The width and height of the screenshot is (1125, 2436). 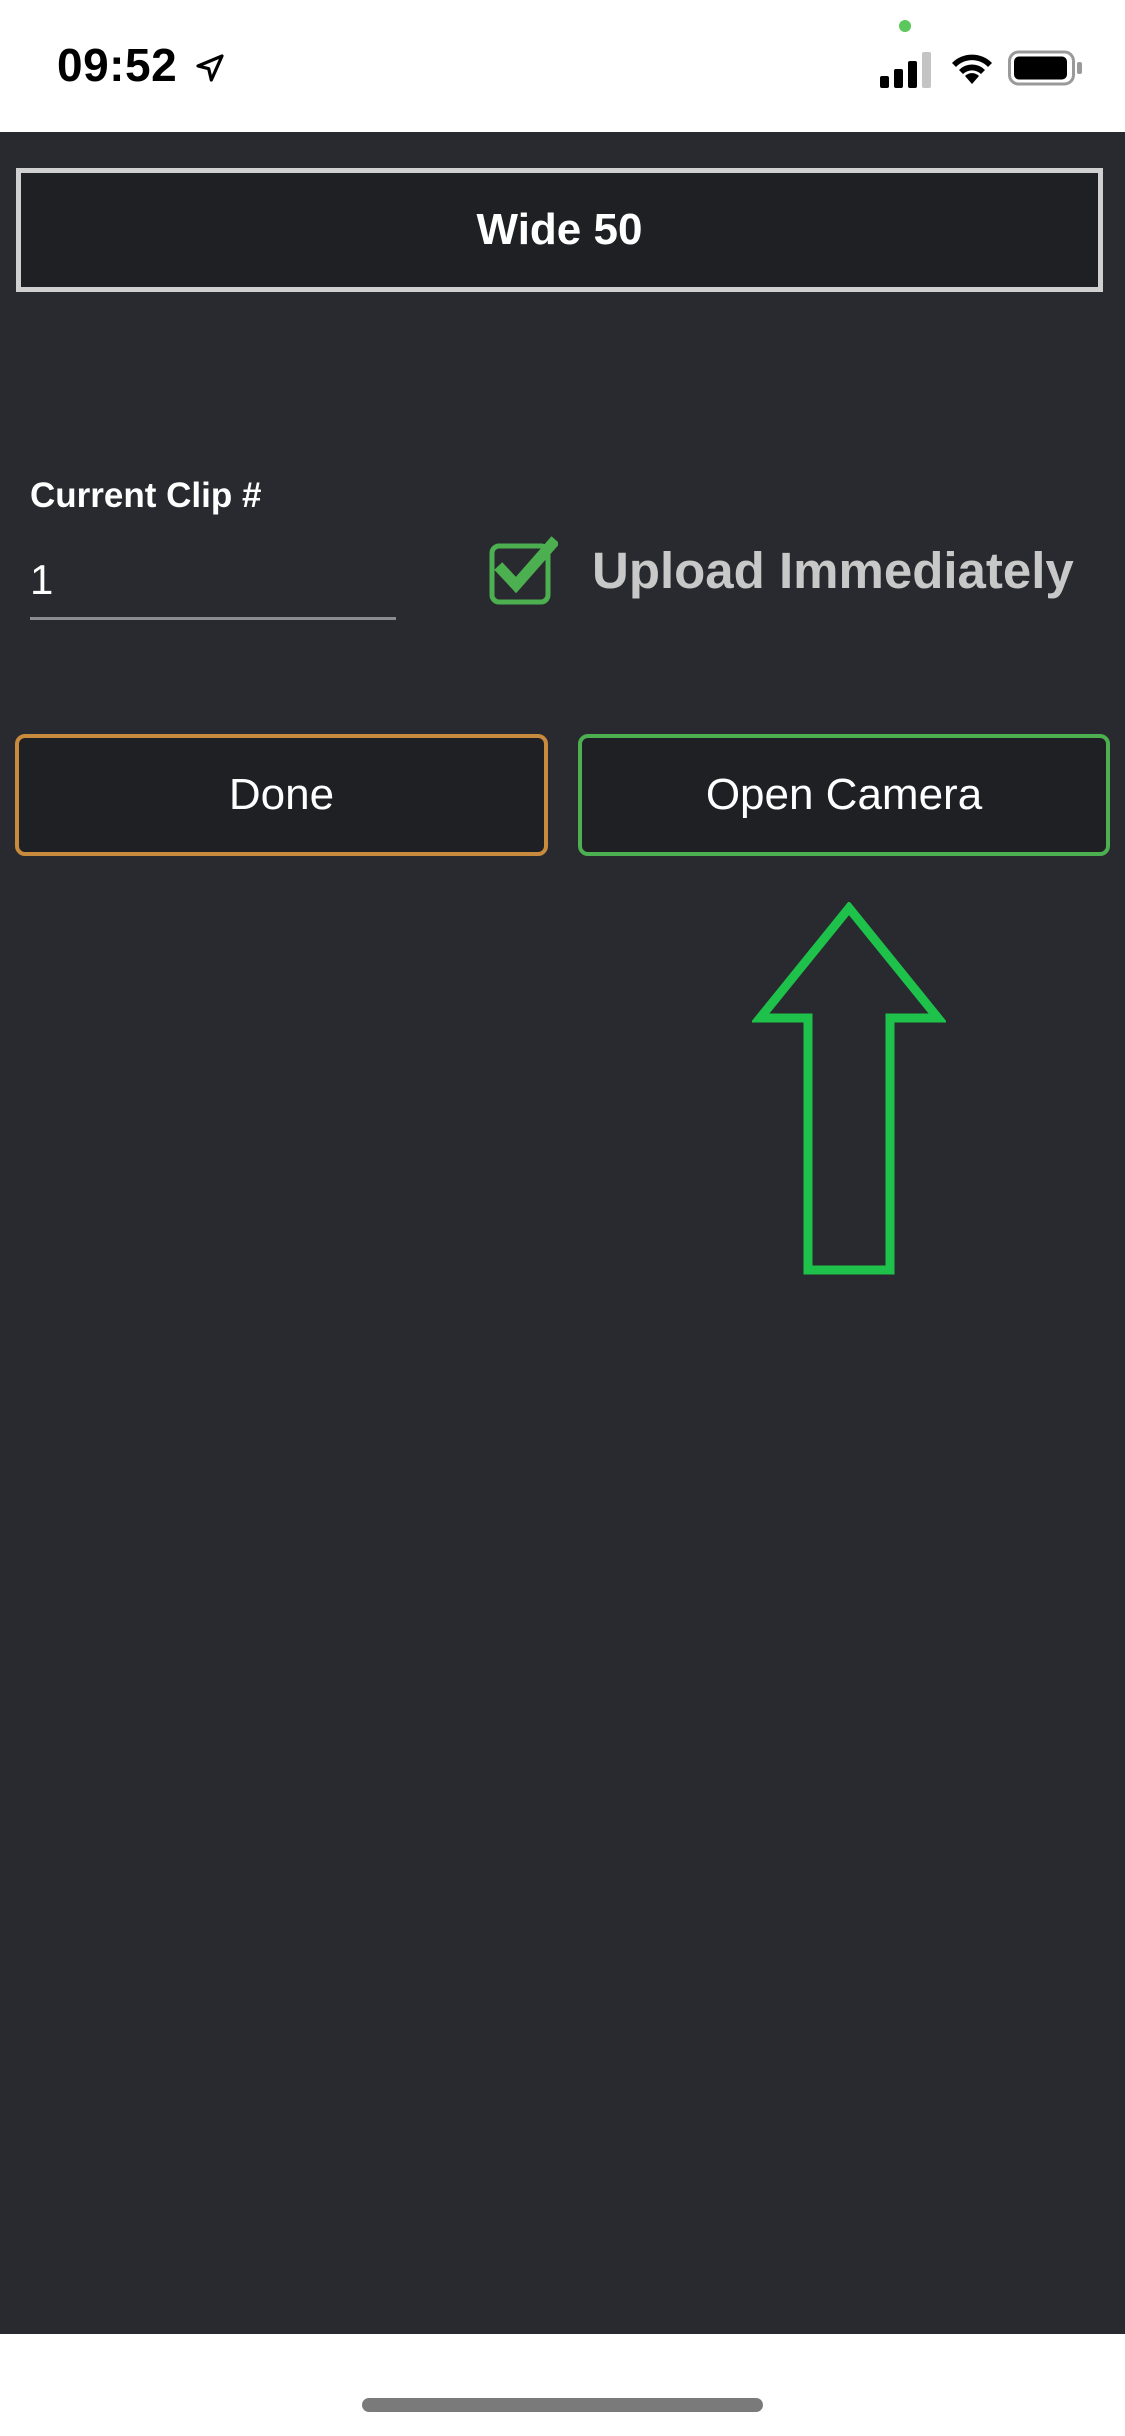 What do you see at coordinates (833, 571) in the screenshot?
I see `upload-immediately-label: Upload Immediately` at bounding box center [833, 571].